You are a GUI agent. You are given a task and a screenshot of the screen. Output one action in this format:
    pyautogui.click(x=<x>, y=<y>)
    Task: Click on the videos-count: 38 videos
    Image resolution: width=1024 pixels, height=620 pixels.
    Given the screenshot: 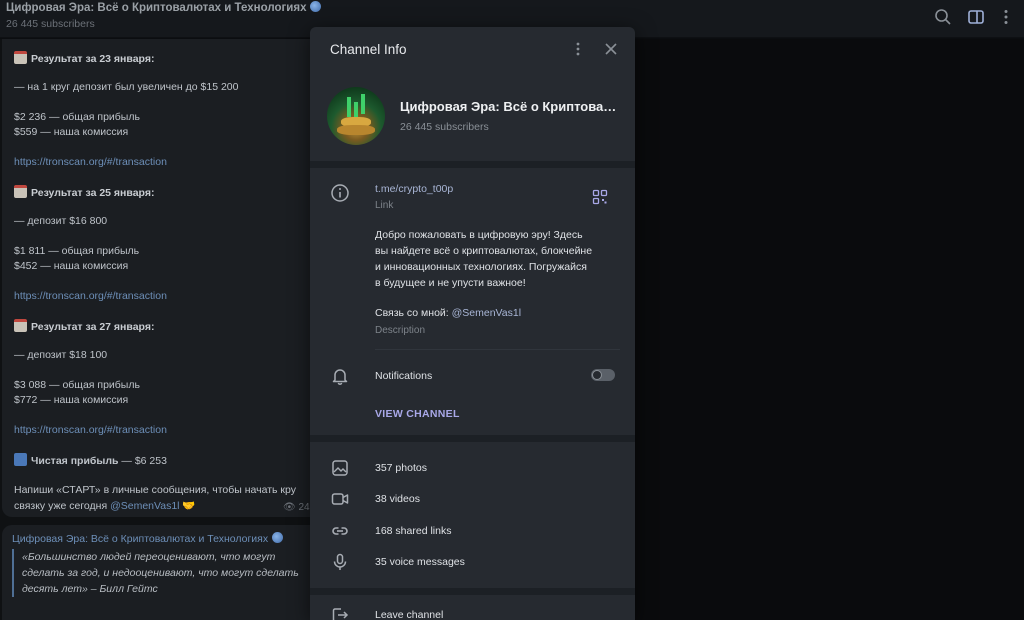 What is the action you would take?
    pyautogui.click(x=397, y=499)
    